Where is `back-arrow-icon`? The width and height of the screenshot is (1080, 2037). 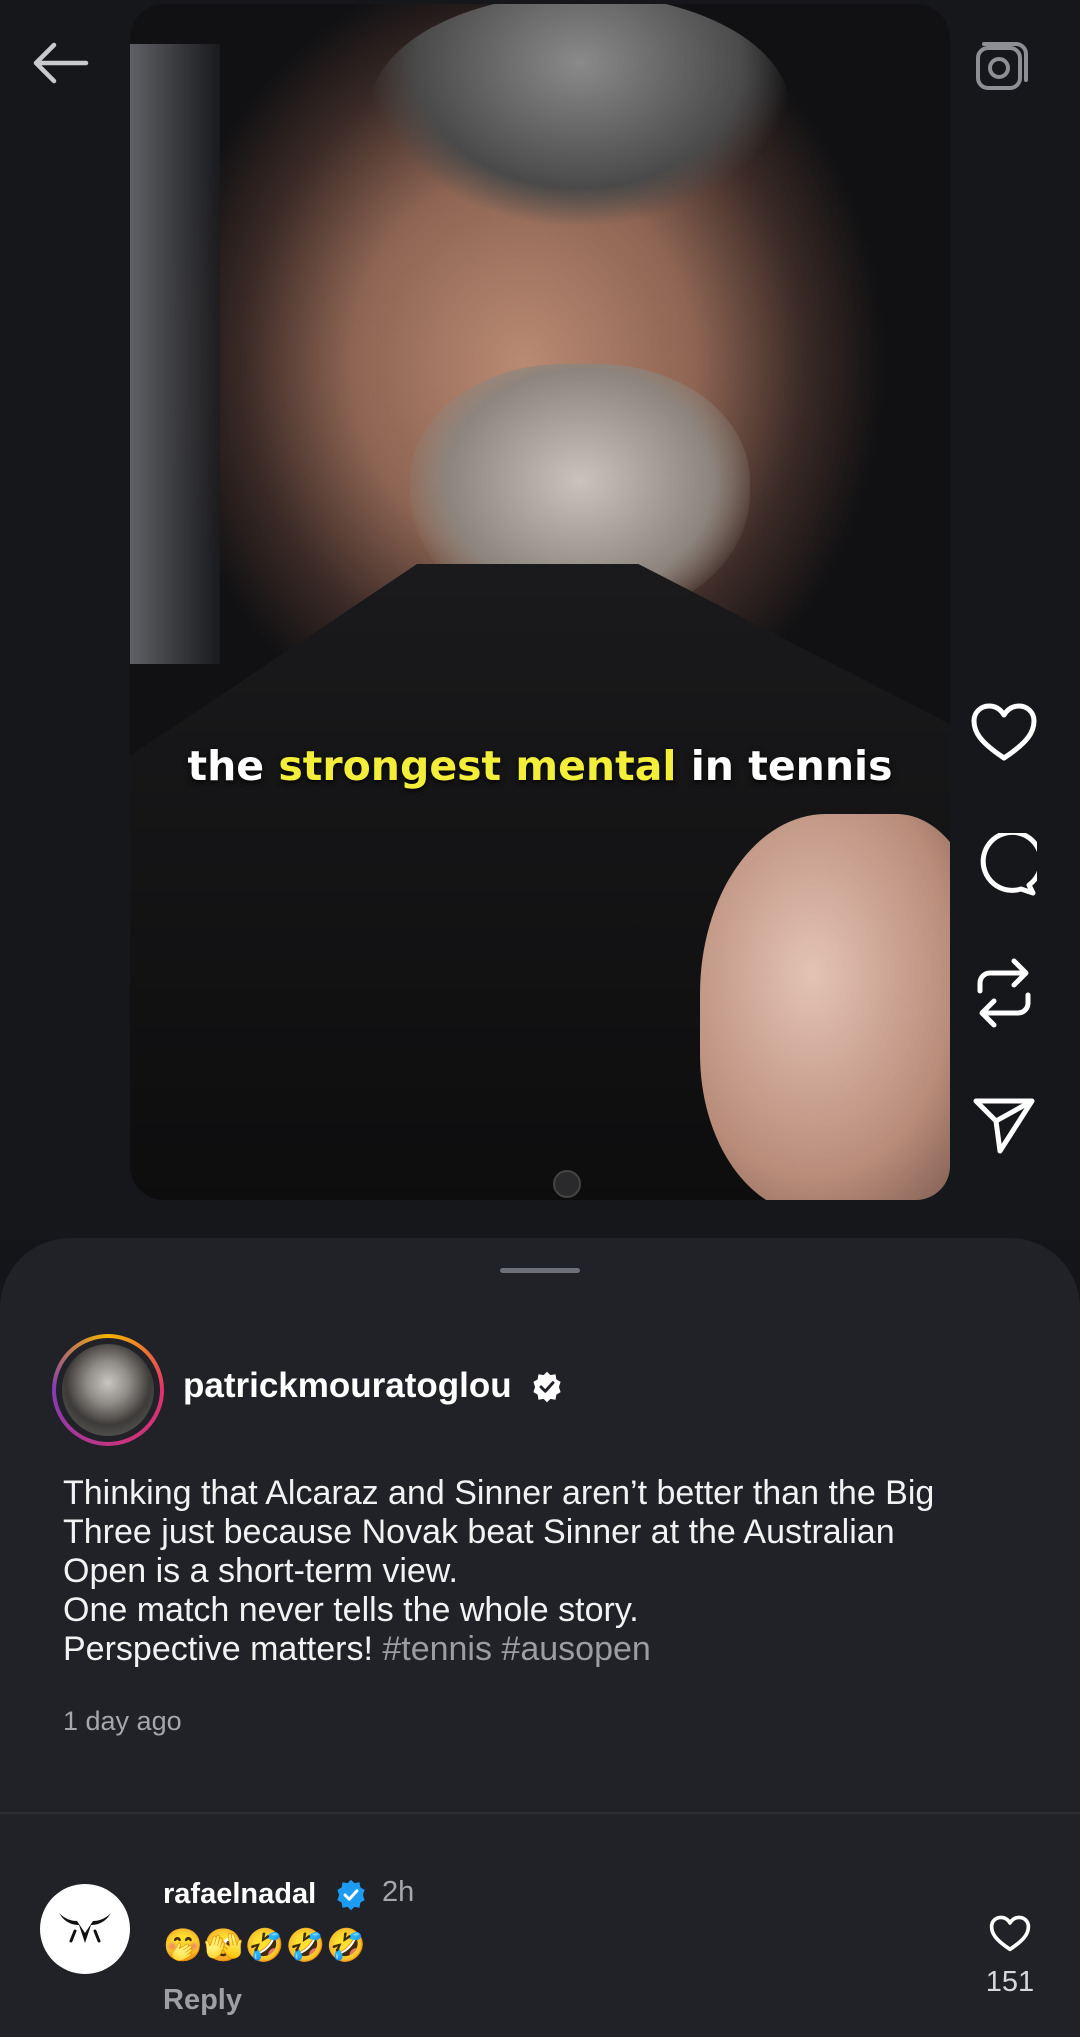
back-arrow-icon is located at coordinates (61, 63).